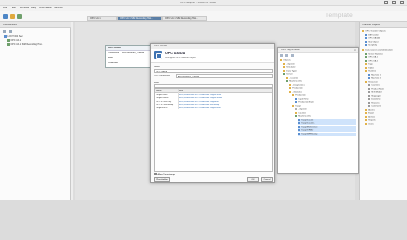 The width and height of the screenshot is (407, 240). I want to click on name-field: OPC UA/DA, so click(213, 71).